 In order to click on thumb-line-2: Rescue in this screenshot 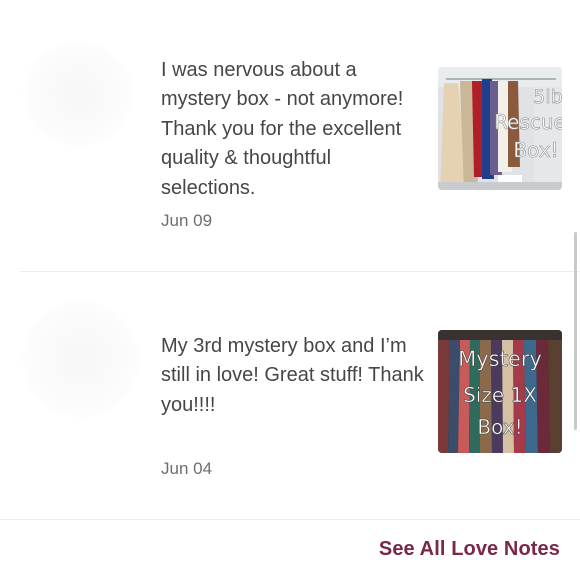, I will do `click(528, 122)`.